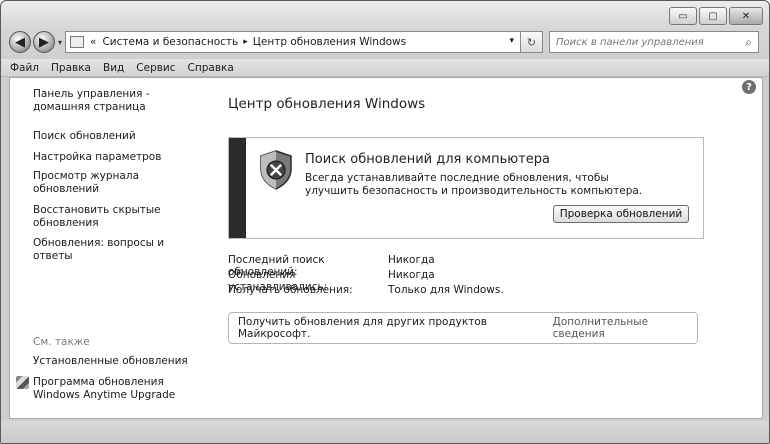 The height and width of the screenshot is (444, 770). Describe the element at coordinates (749, 87) in the screenshot. I see `help-icon: ?` at that location.